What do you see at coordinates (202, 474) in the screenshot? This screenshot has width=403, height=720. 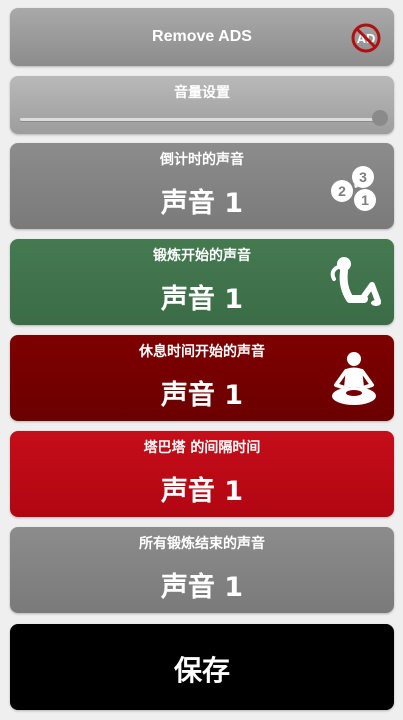 I see `tabata-interval-sound-button: 塔巴塔 的间隔时间 声音 1` at bounding box center [202, 474].